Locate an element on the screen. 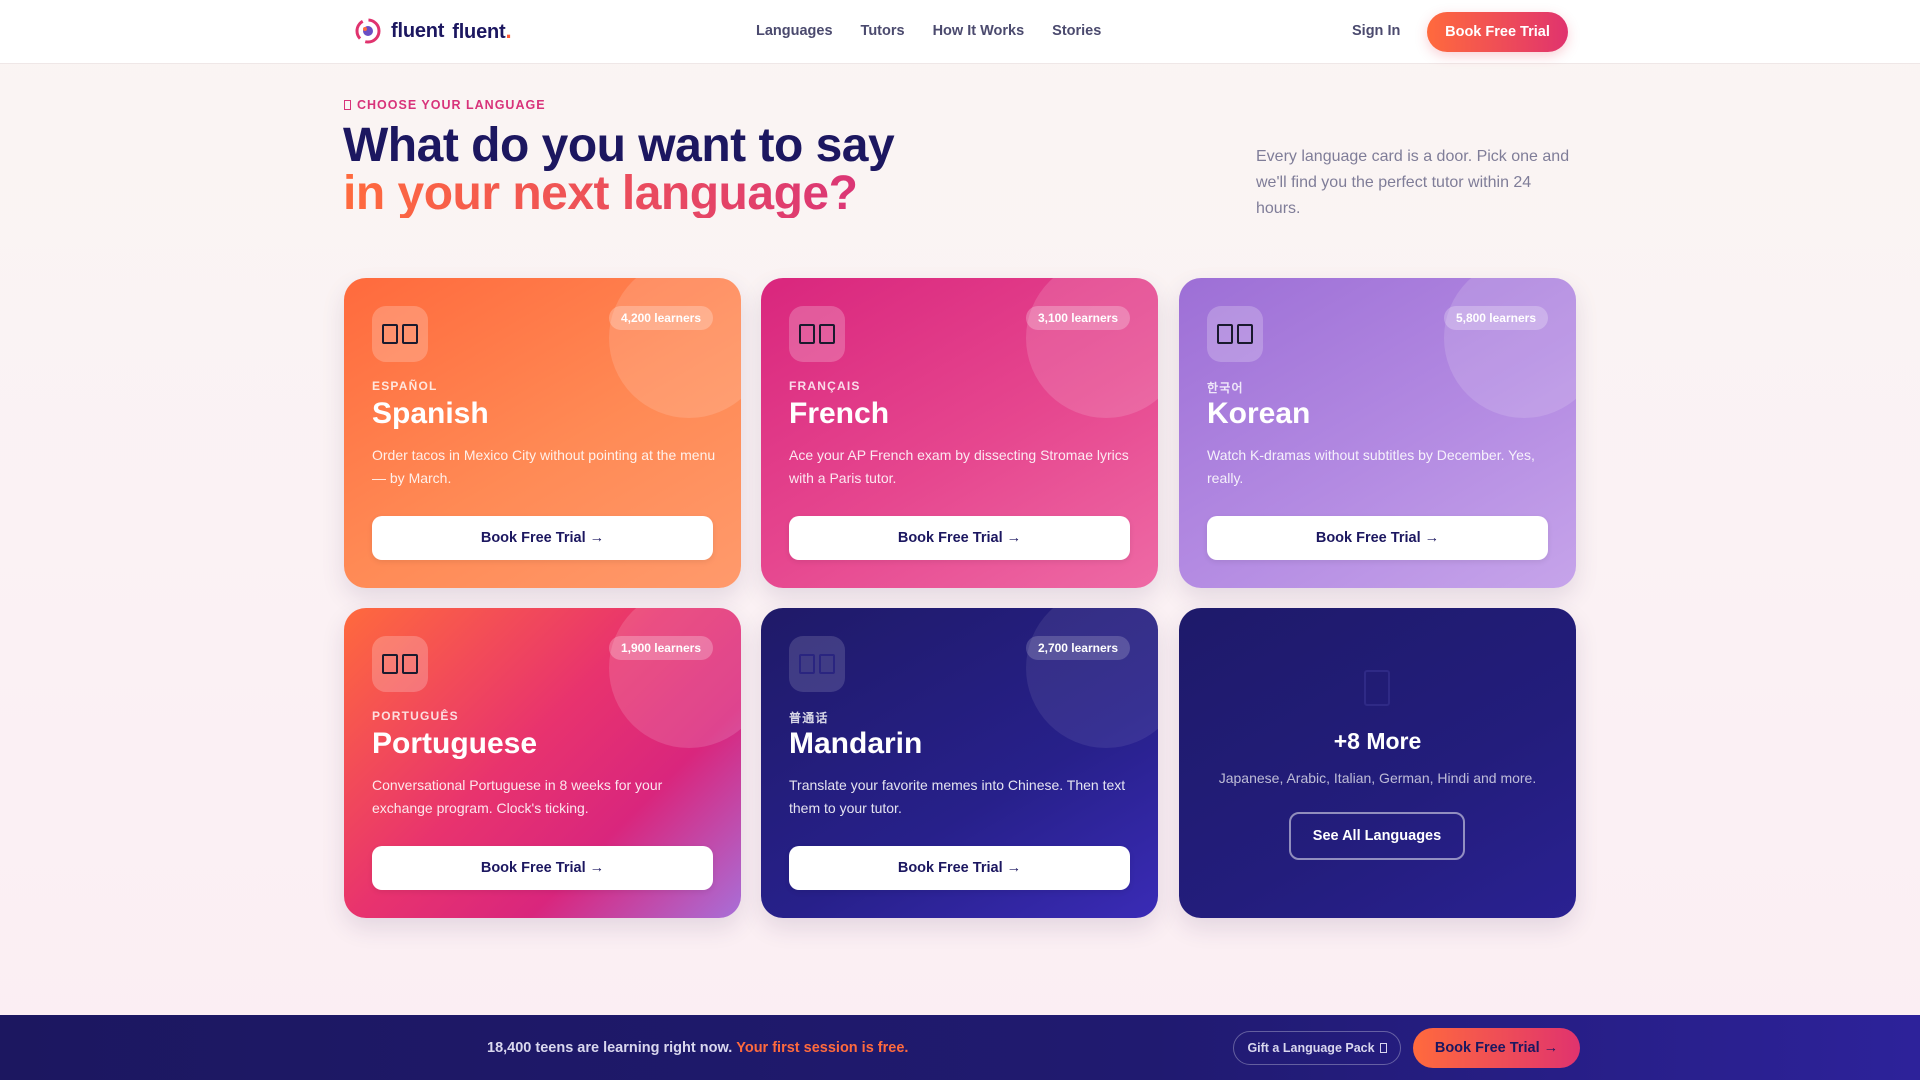 This screenshot has height=1080, width=1920. nav-links: Languages Tutors How It Works Stories is located at coordinates (942, 31).